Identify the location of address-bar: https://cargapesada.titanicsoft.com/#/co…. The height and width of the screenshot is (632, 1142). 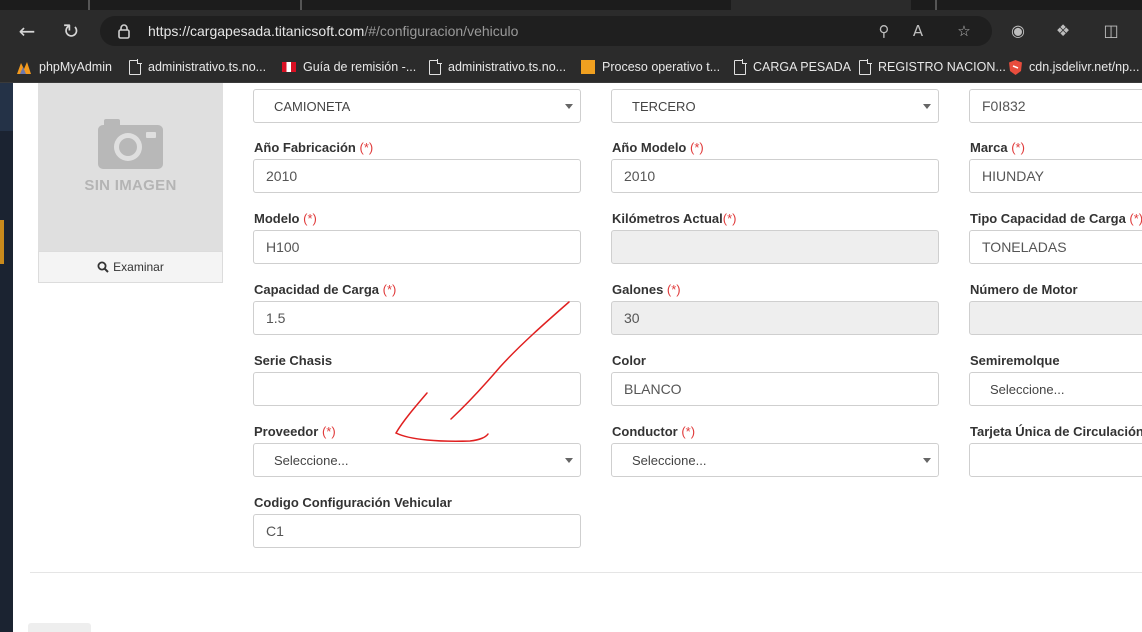
(546, 31).